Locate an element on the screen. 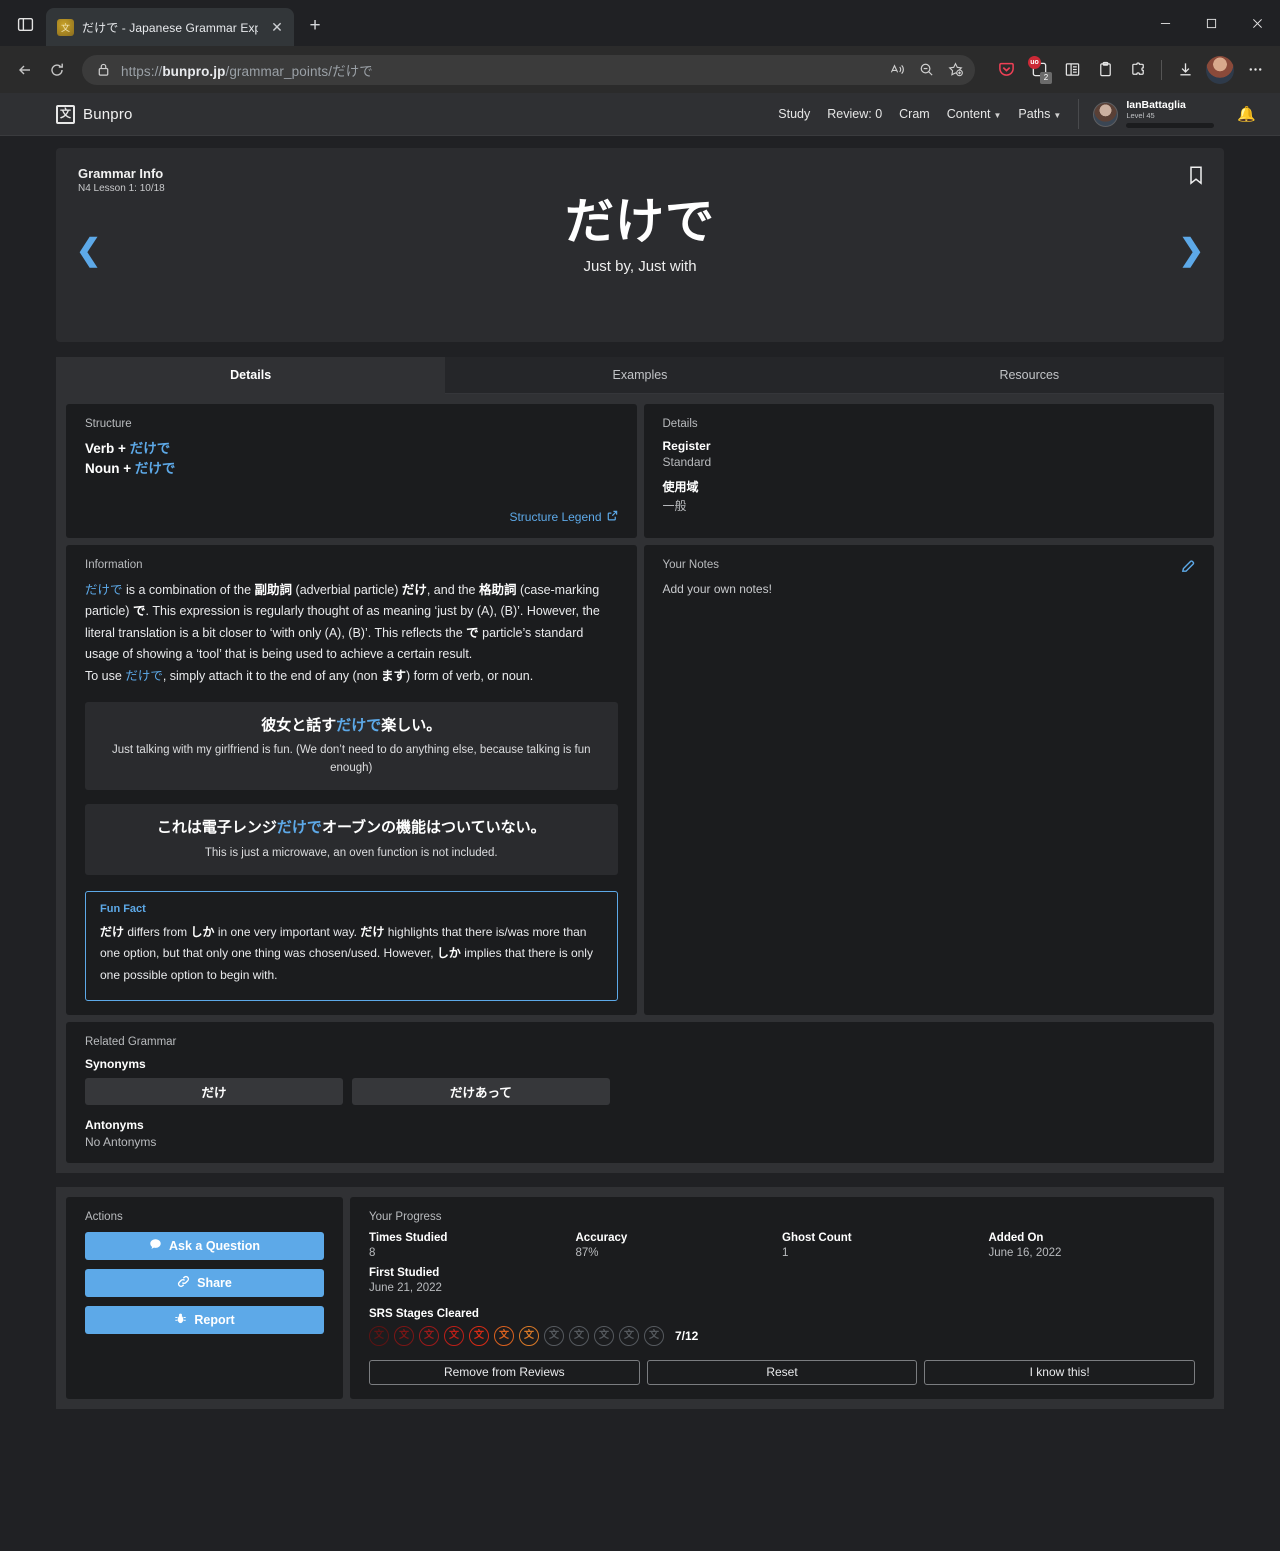 This screenshot has height=1551, width=1280. nav-item-paths: Paths ▼ is located at coordinates (1039, 114).